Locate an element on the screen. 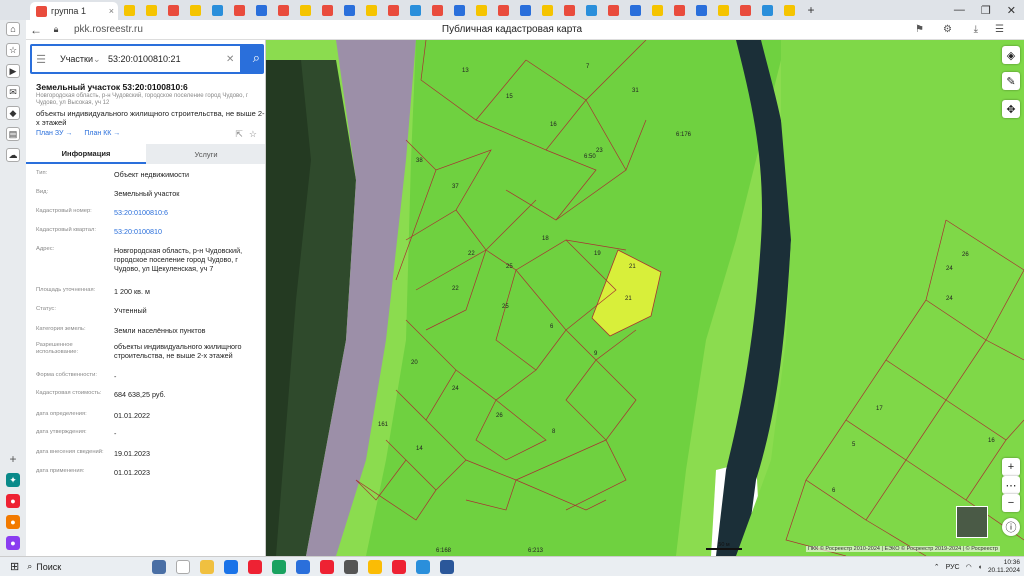 The height and width of the screenshot is (576, 1024). plan-kk-link: План КК → is located at coordinates (102, 133).